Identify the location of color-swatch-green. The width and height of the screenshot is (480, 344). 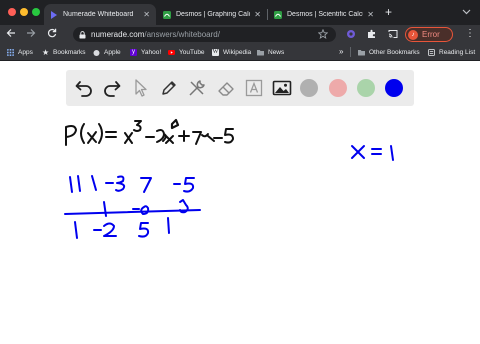
(366, 88).